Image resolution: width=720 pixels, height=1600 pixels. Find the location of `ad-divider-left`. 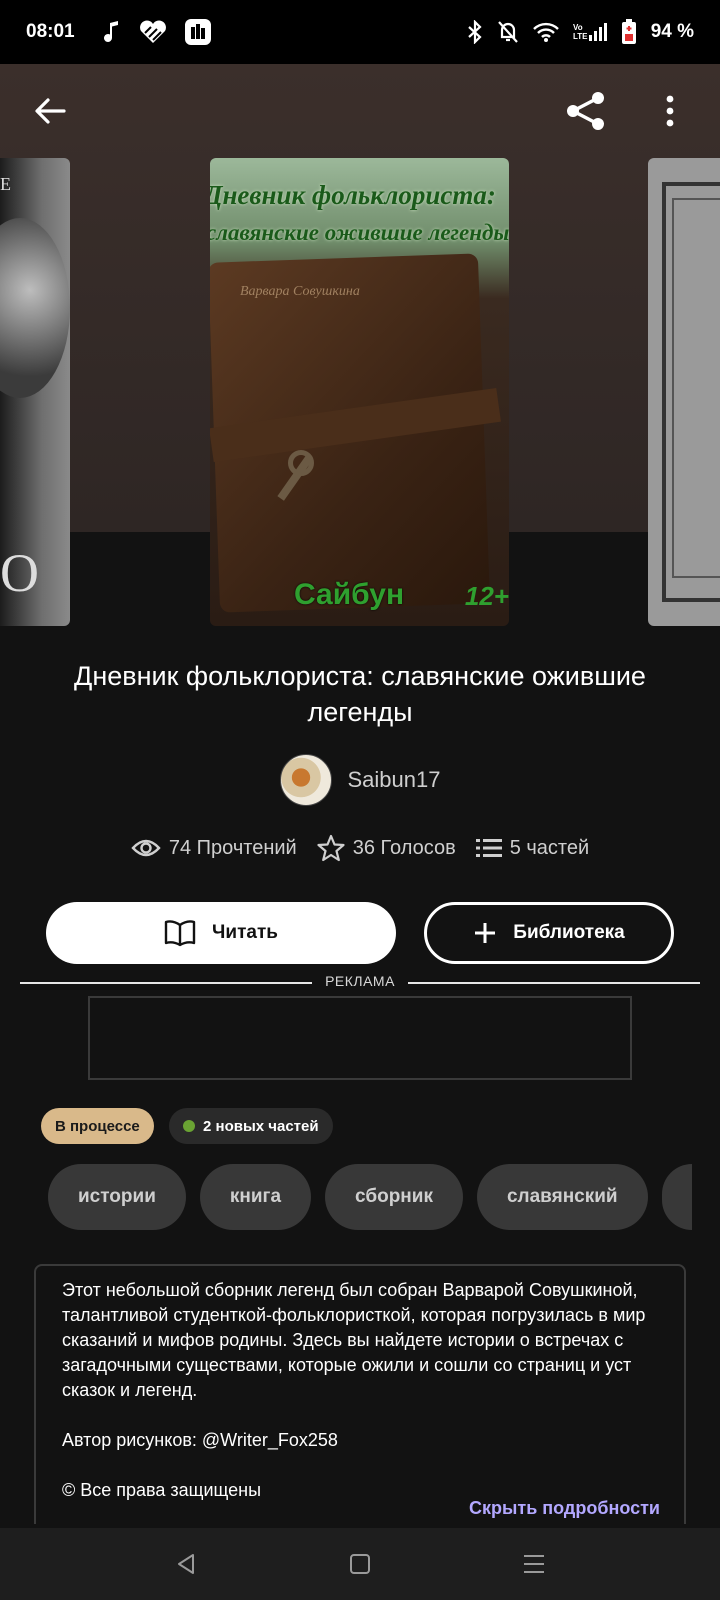

ad-divider-left is located at coordinates (166, 983).